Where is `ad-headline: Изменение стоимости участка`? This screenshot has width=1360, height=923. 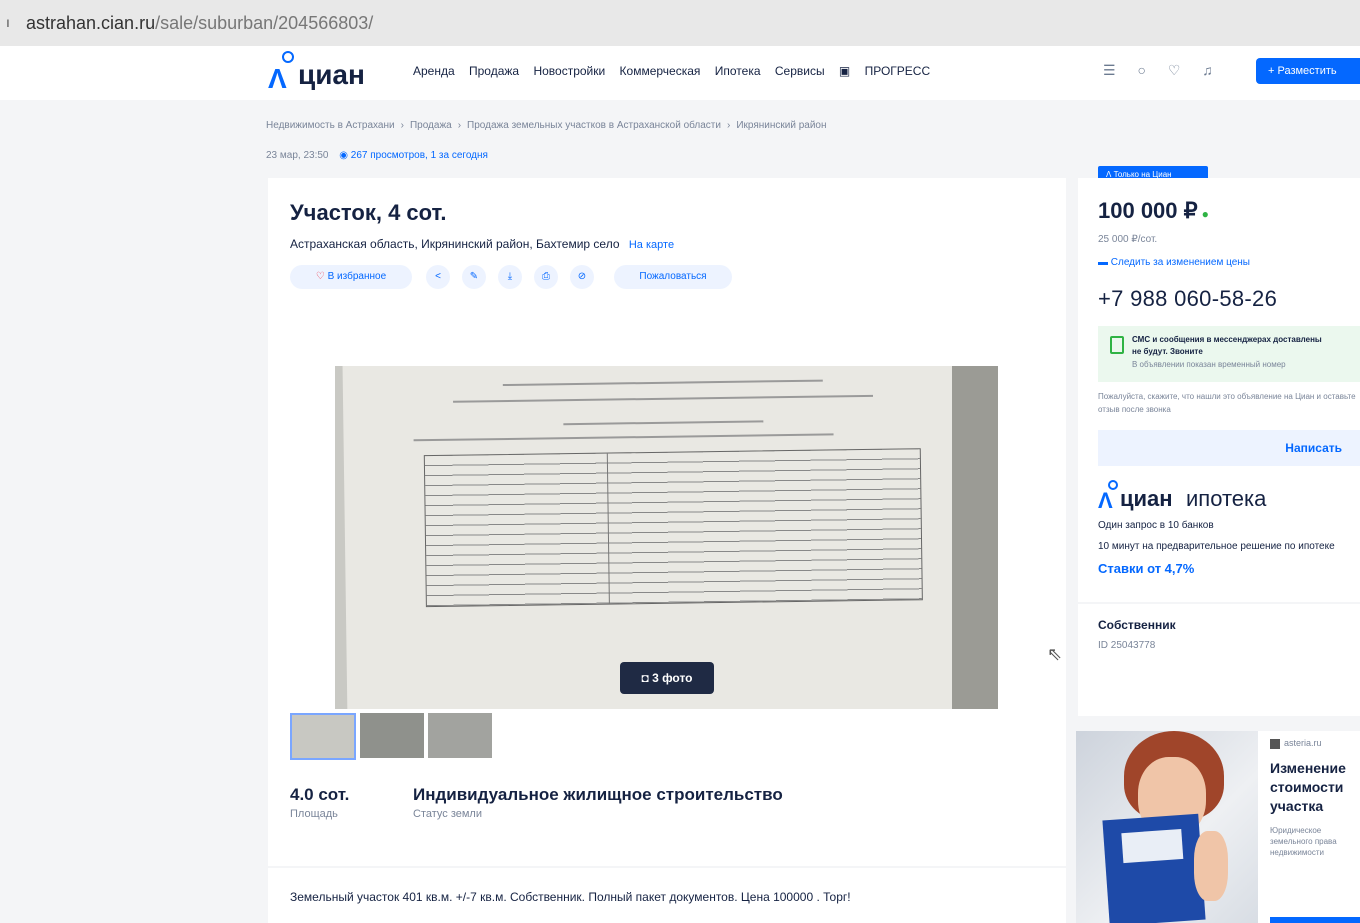 ad-headline: Изменение стоимости участка is located at coordinates (1308, 787).